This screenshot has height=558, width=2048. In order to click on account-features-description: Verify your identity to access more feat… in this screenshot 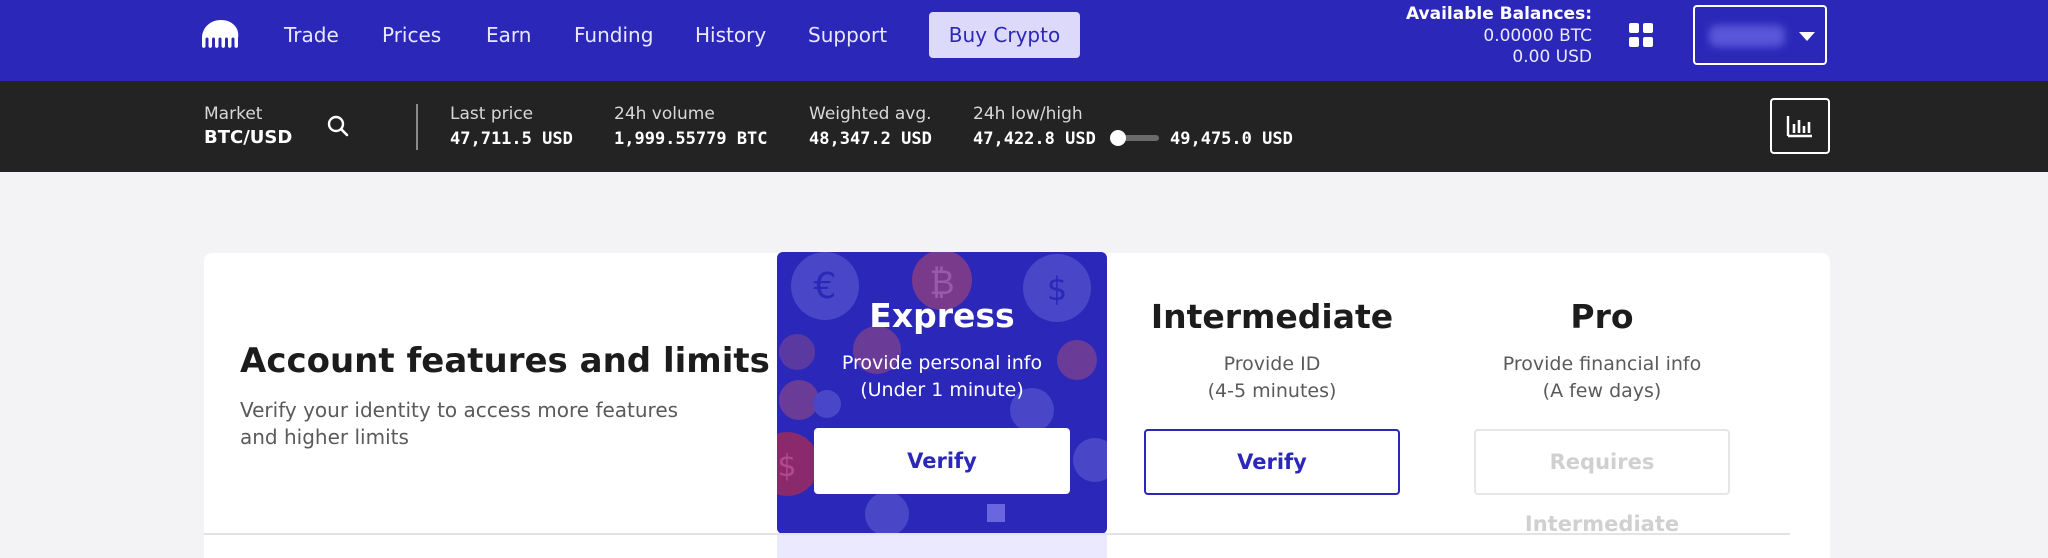, I will do `click(459, 423)`.